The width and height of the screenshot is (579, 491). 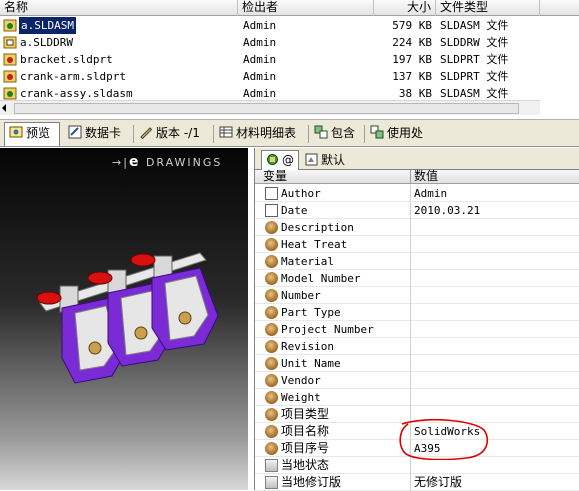 What do you see at coordinates (66, 59) in the screenshot?
I see `file-name: bracket.sldprt` at bounding box center [66, 59].